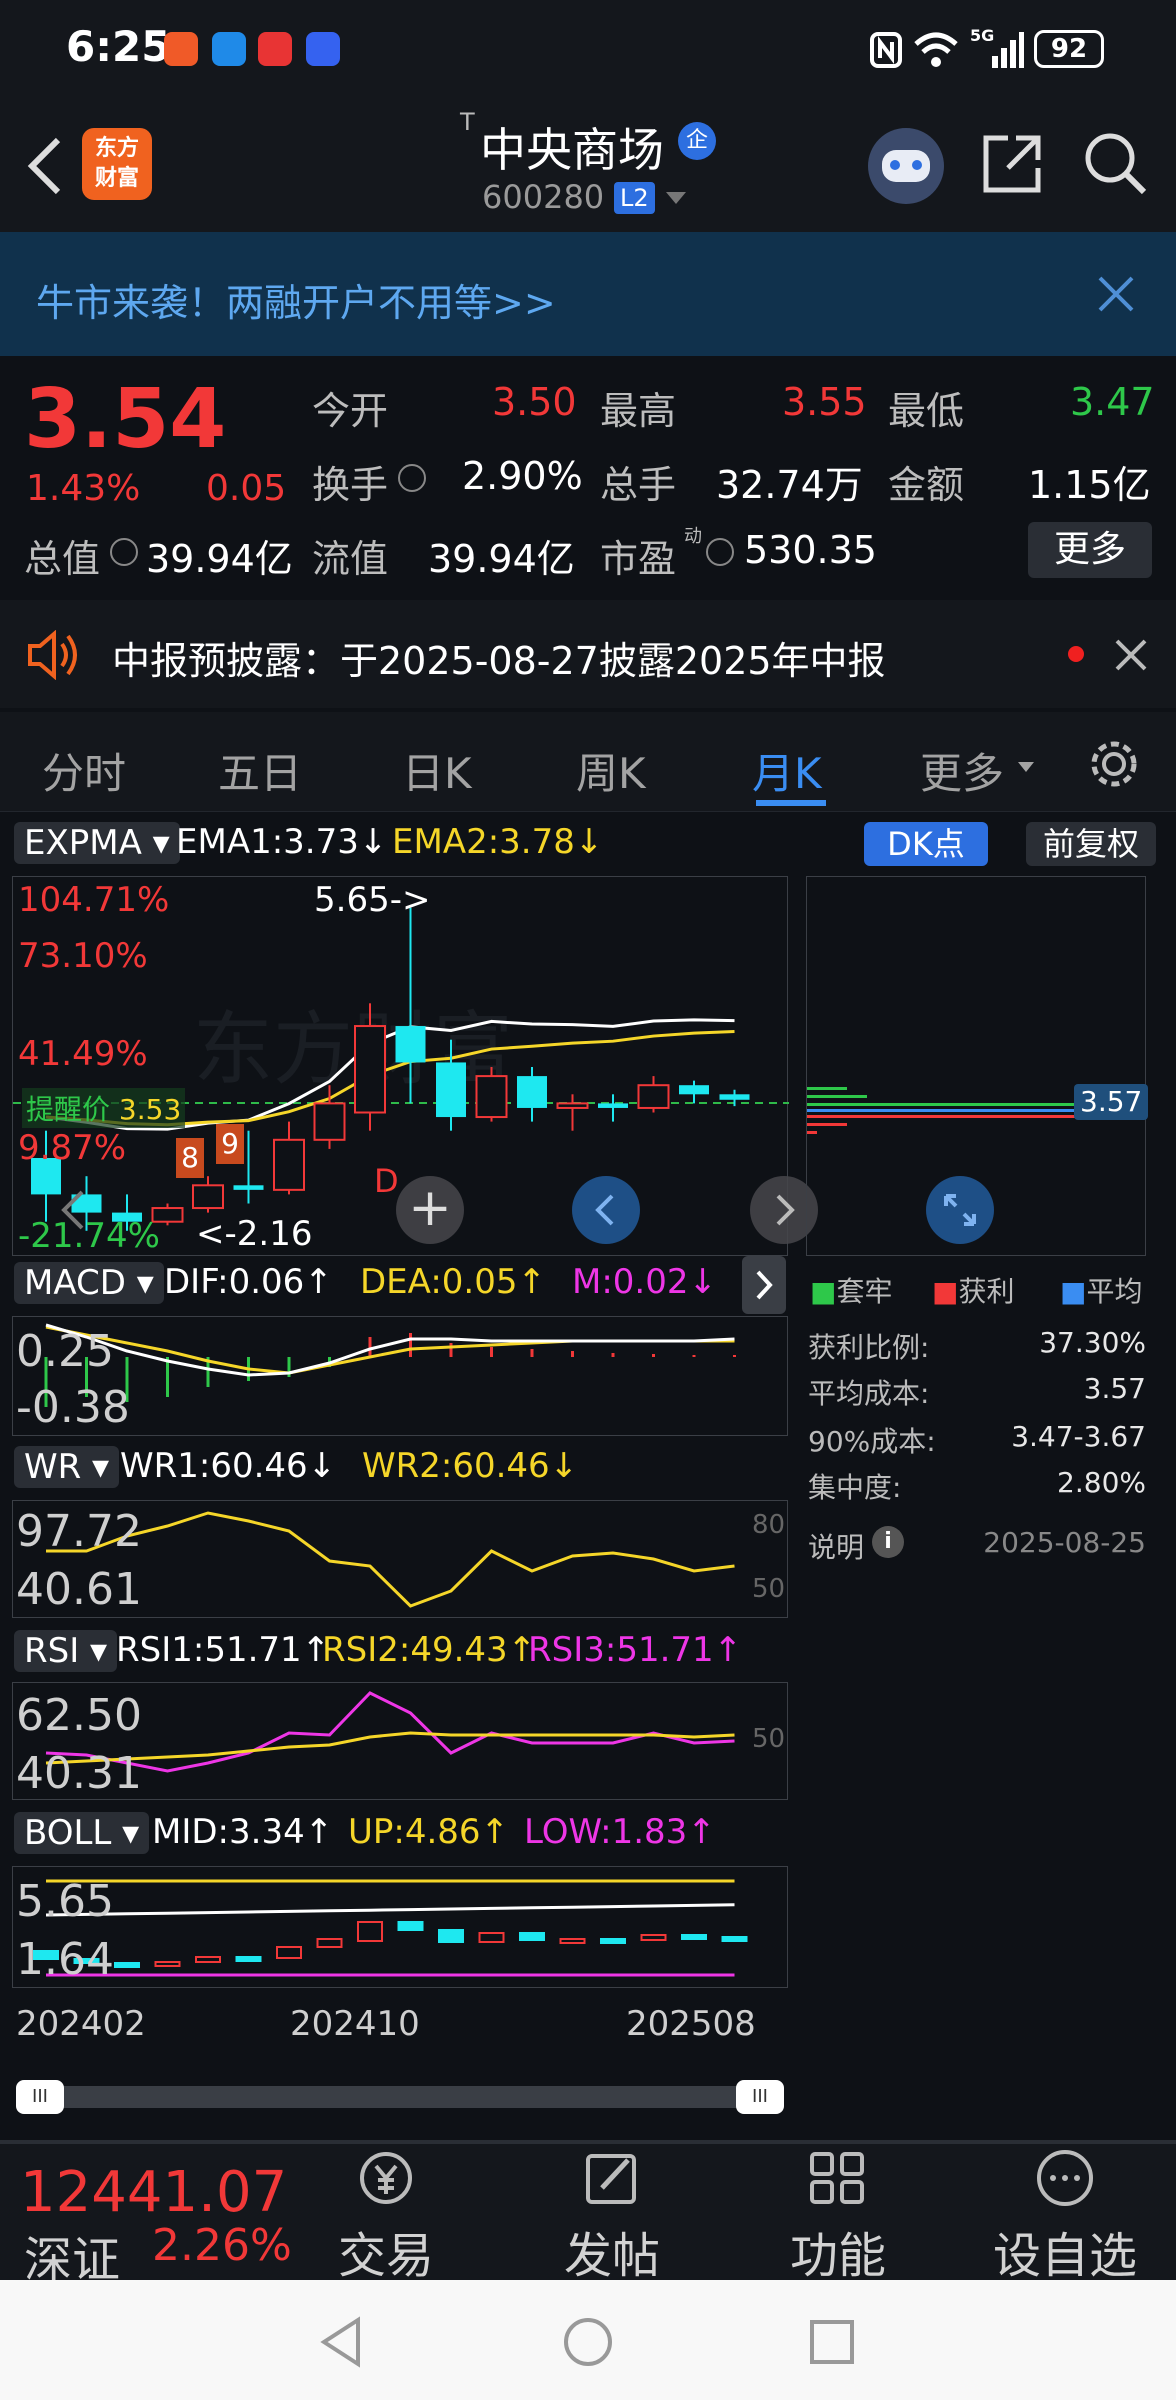 The image size is (1176, 2400). Describe the element at coordinates (67, 1467) in the screenshot. I see `wr-selector: WR ▾` at that location.